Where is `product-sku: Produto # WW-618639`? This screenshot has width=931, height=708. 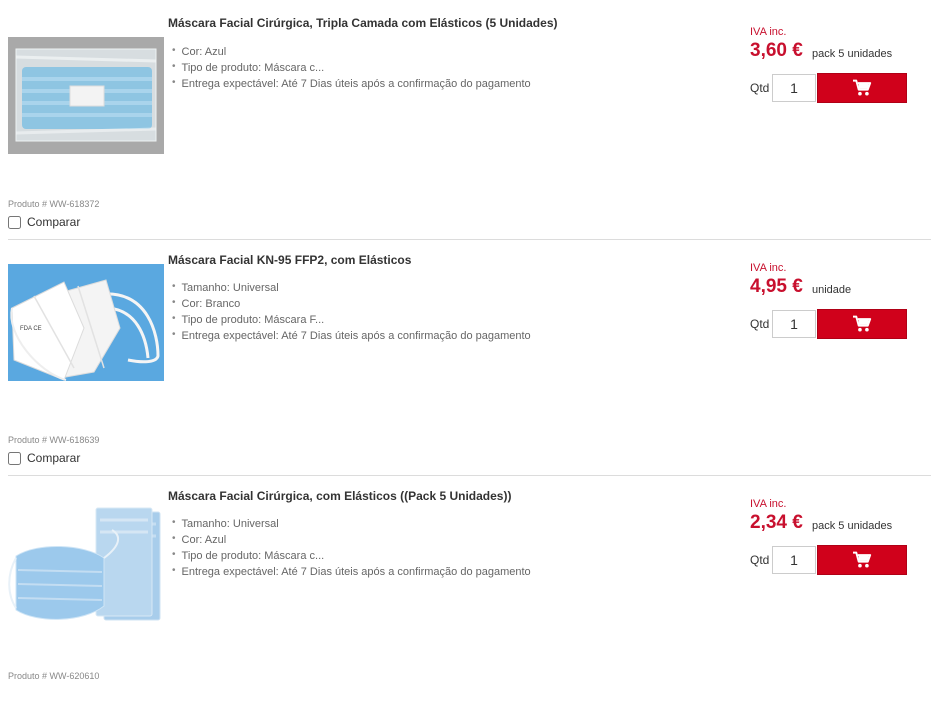 product-sku: Produto # WW-618639 is located at coordinates (54, 440).